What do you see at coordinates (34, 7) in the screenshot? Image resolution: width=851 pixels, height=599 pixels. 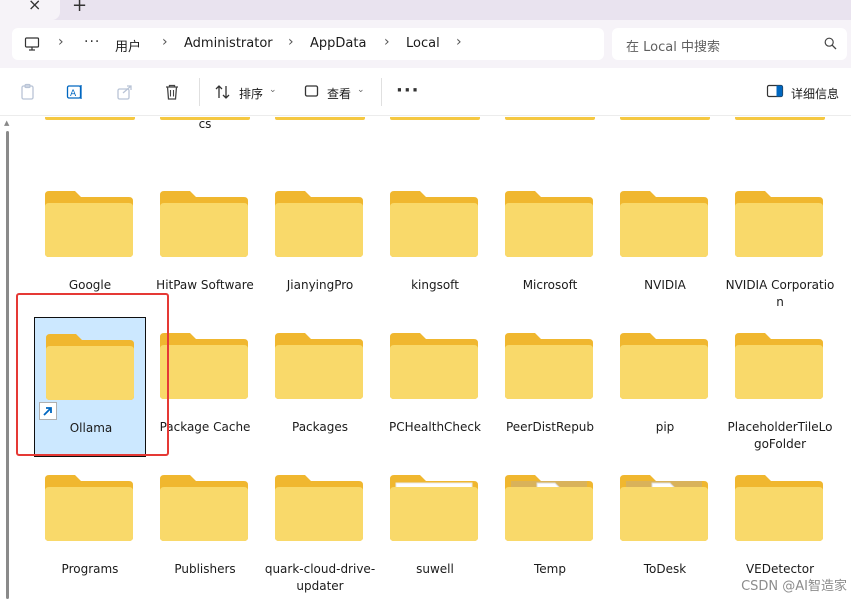 I see `close-tab-icon: ×` at bounding box center [34, 7].